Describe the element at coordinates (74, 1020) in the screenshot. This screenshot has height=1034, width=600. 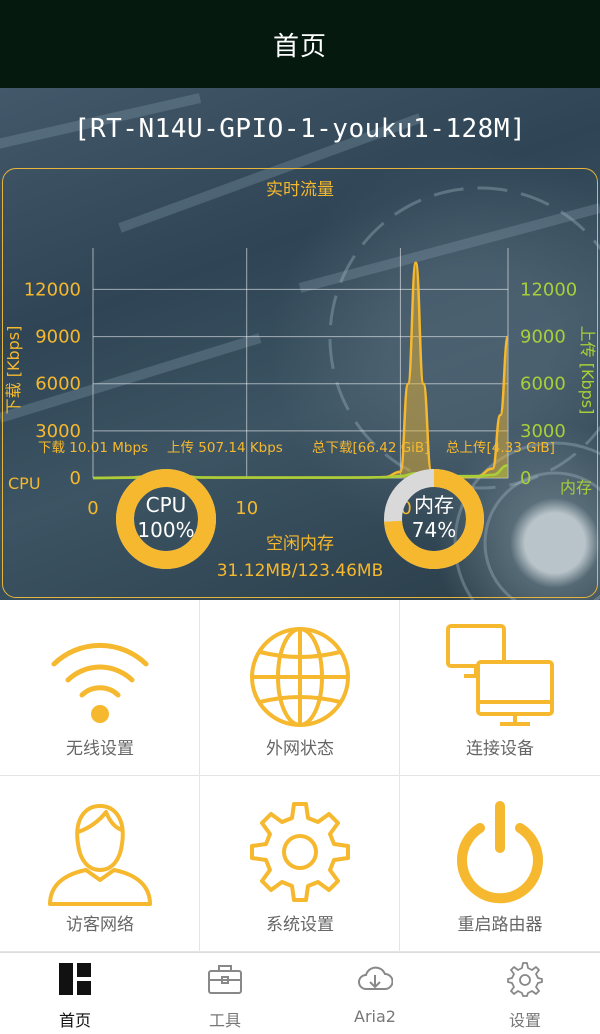
I see `nav-label: 首页` at that location.